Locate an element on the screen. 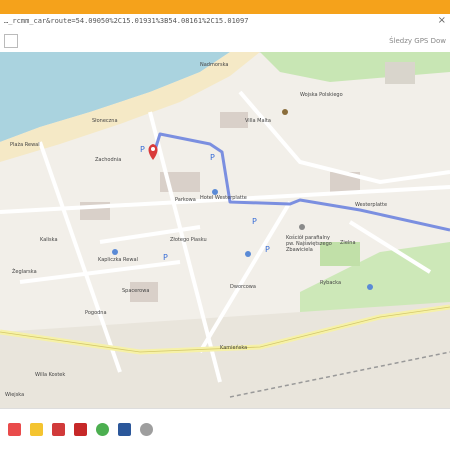 The width and height of the screenshot is (450, 451). street-label-spacerowa: Spacerowa is located at coordinates (136, 291).